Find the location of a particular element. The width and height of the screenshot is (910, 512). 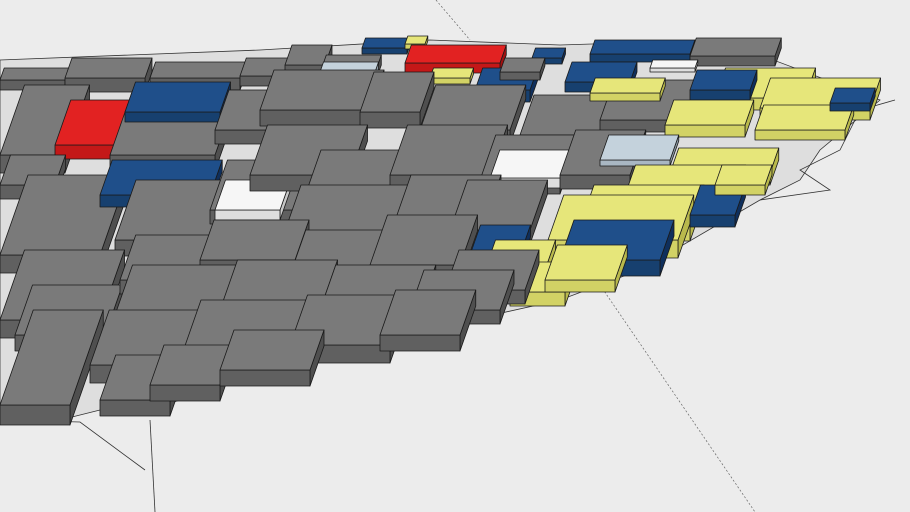

axis-line-bottom is located at coordinates (677, 398).